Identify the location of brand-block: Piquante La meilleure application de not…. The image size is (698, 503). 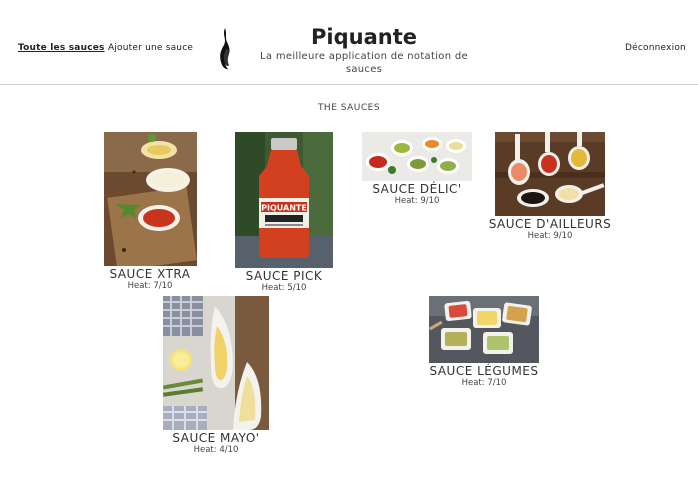
(364, 50).